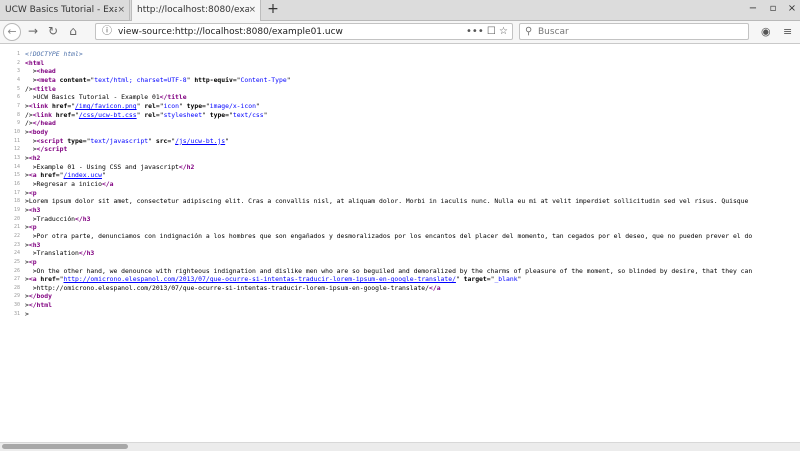  What do you see at coordinates (18, 79) in the screenshot?
I see `line-number: 4` at bounding box center [18, 79].